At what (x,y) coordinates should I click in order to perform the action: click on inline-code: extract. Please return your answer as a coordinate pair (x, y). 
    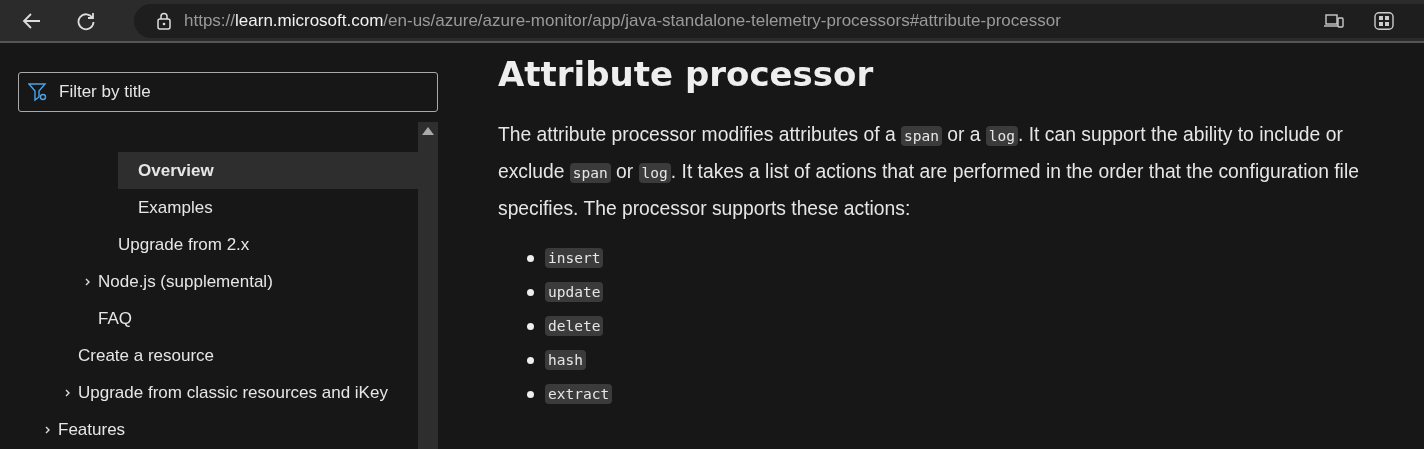
    Looking at the image, I should click on (579, 394).